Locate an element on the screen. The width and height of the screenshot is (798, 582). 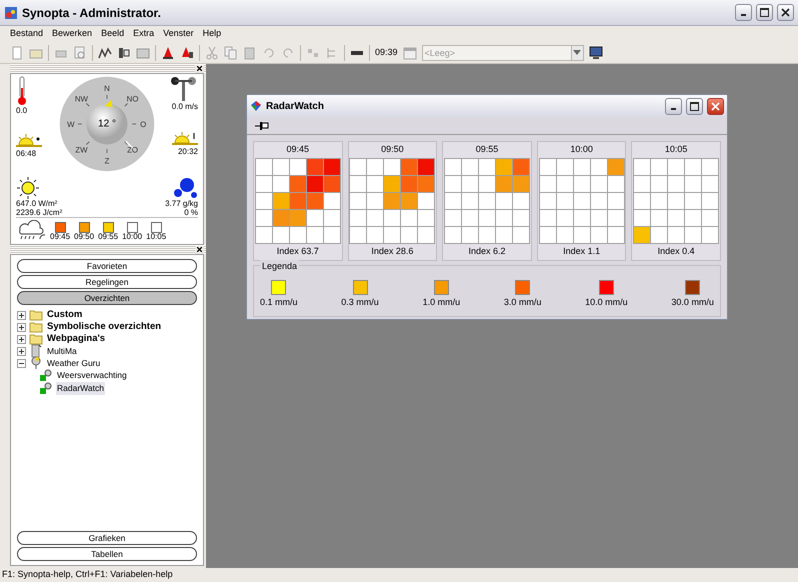
window-title: Synopta - Administrator. is located at coordinates (91, 13).